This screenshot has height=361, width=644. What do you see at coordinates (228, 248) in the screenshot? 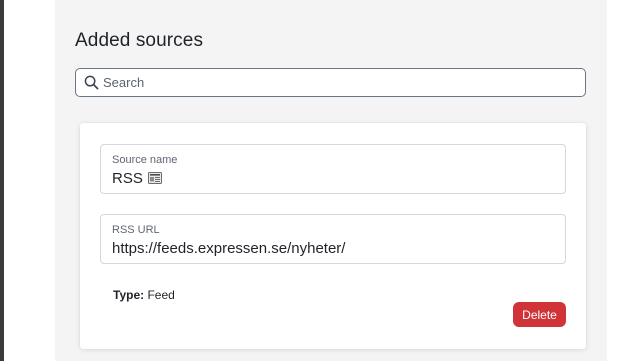
I see `rss-url-value: https://feeds.expressen.se/nyheter/` at bounding box center [228, 248].